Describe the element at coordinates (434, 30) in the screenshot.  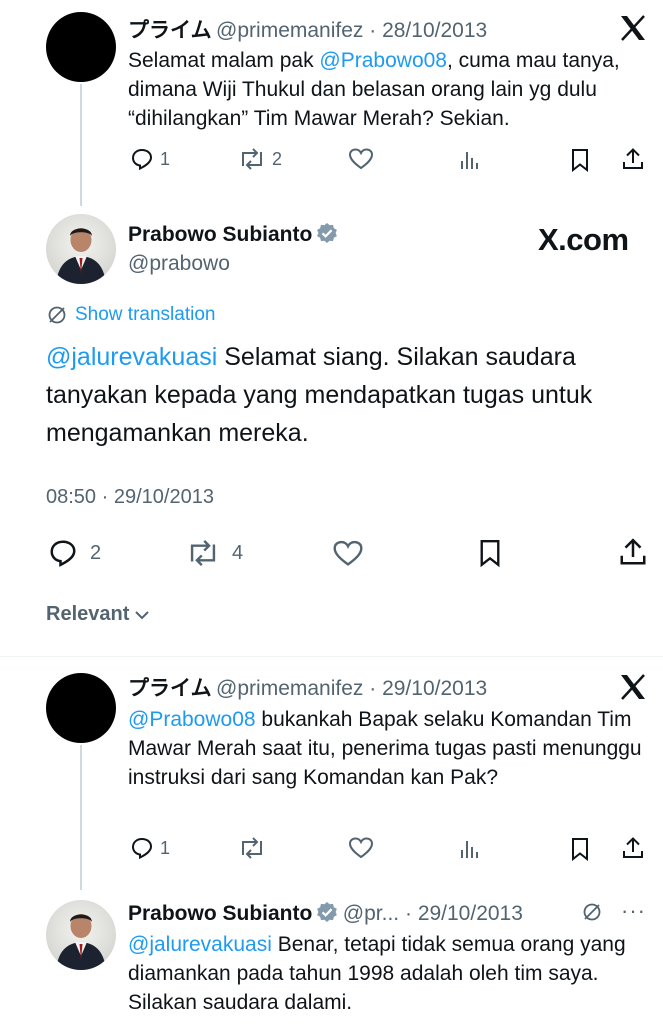
I see `tweet-date: 28/10/2013` at that location.